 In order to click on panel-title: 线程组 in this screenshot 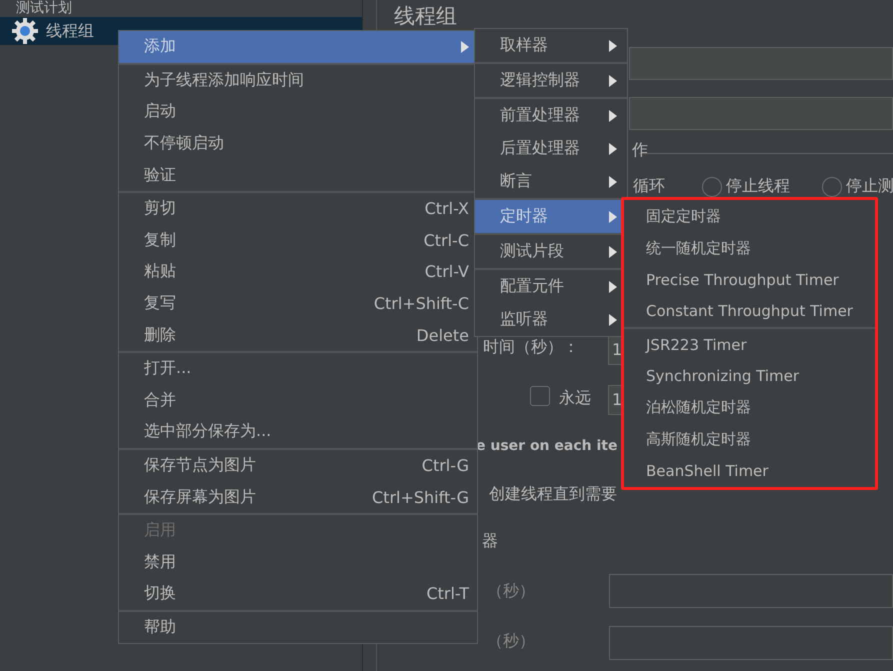, I will do `click(425, 16)`.